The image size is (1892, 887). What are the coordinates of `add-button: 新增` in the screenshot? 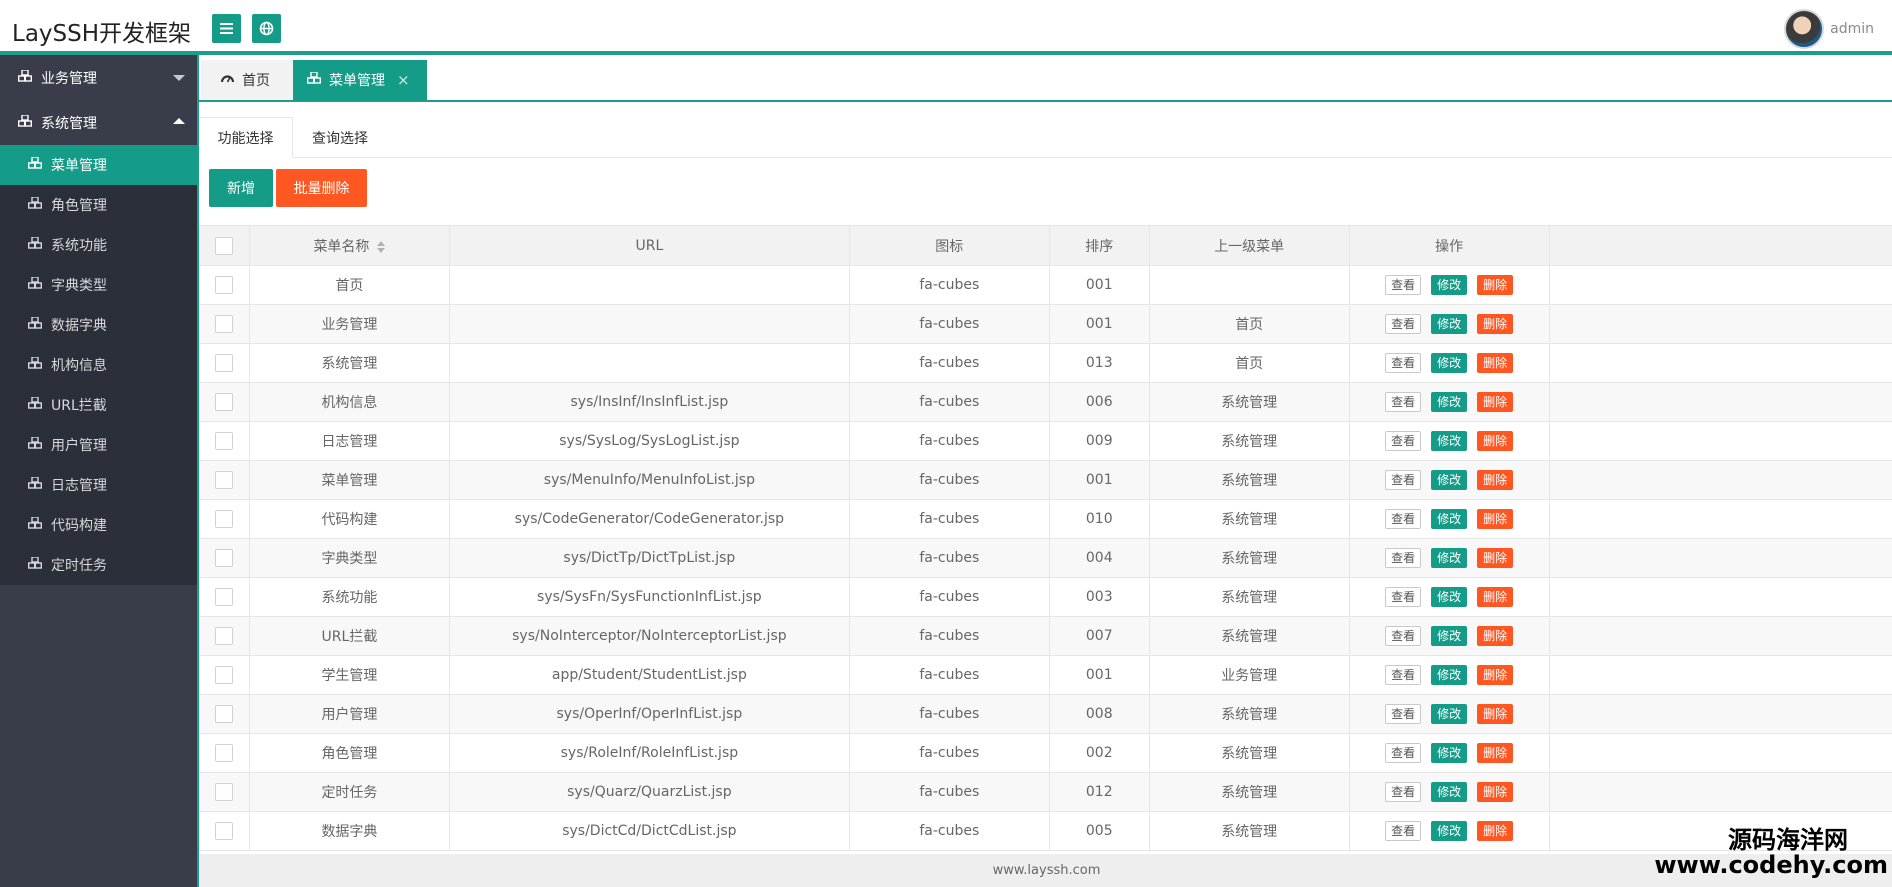 It's located at (241, 188).